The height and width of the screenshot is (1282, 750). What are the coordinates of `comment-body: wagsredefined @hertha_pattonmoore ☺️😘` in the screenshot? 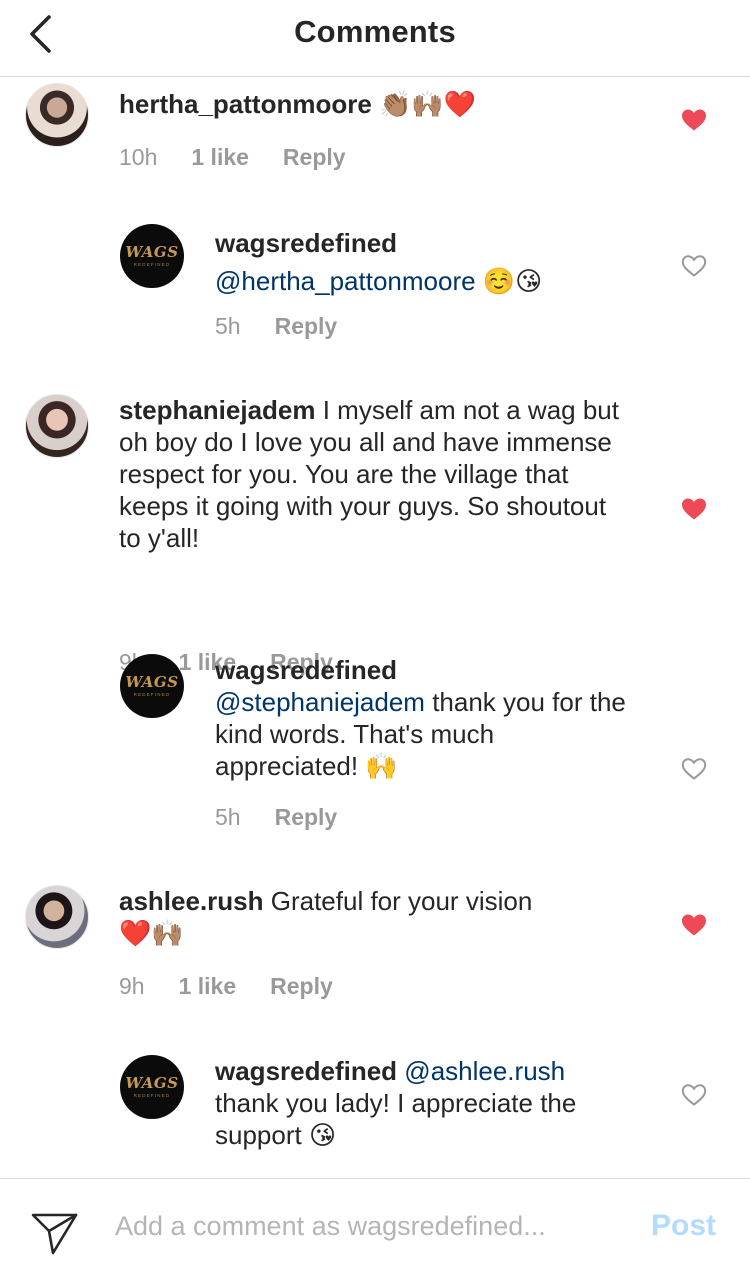 It's located at (425, 262).